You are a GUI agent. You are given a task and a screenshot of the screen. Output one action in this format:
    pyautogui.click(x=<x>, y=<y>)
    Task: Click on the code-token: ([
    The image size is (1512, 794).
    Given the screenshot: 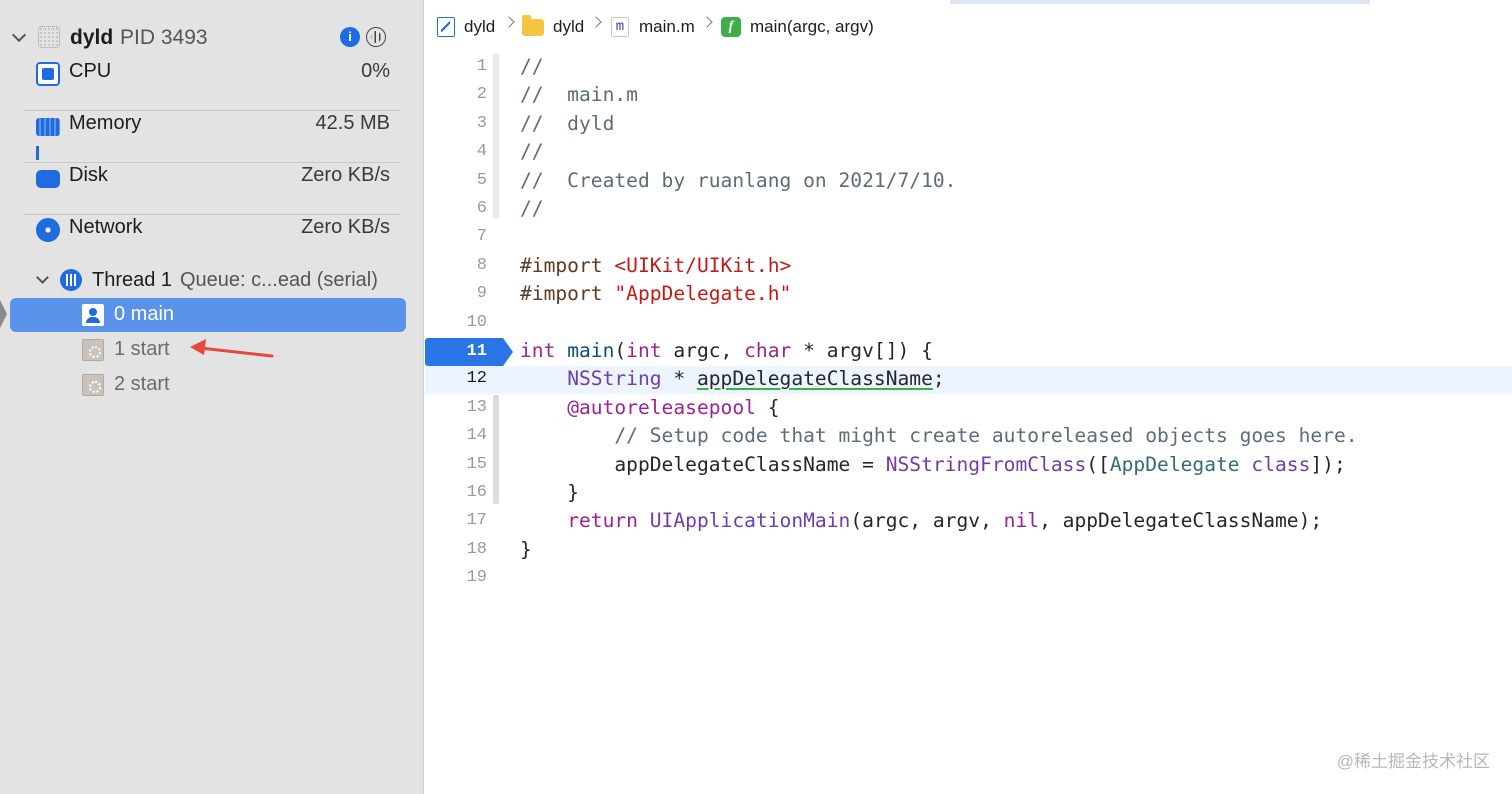 What is the action you would take?
    pyautogui.click(x=1098, y=464)
    